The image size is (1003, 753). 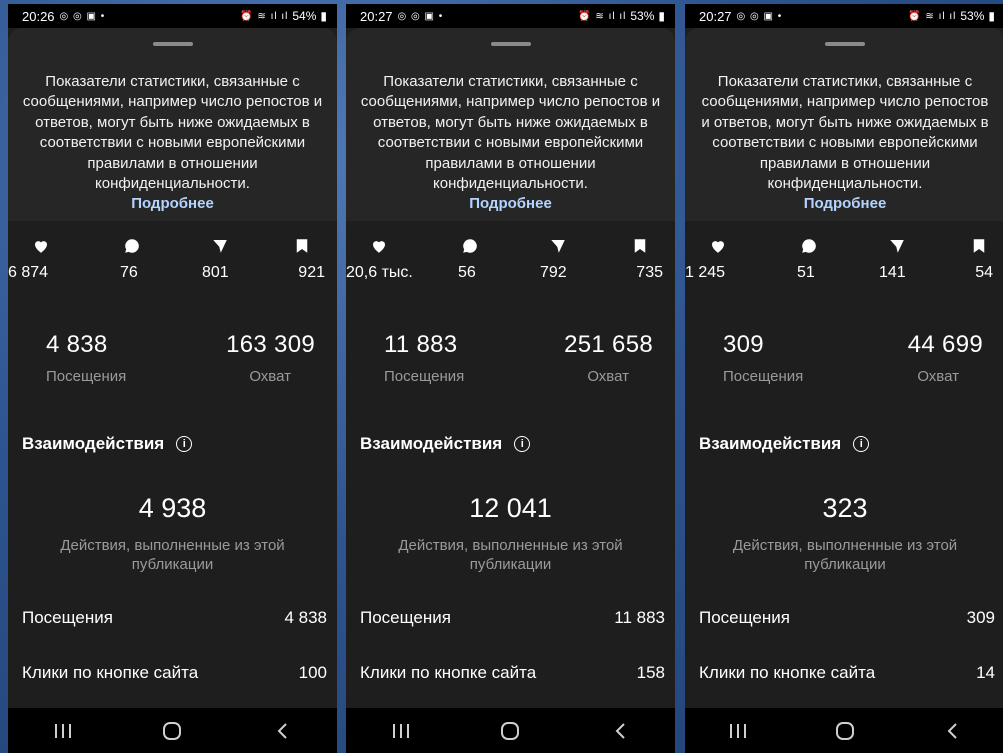 What do you see at coordinates (892, 272) in the screenshot?
I see `shares-count: 141` at bounding box center [892, 272].